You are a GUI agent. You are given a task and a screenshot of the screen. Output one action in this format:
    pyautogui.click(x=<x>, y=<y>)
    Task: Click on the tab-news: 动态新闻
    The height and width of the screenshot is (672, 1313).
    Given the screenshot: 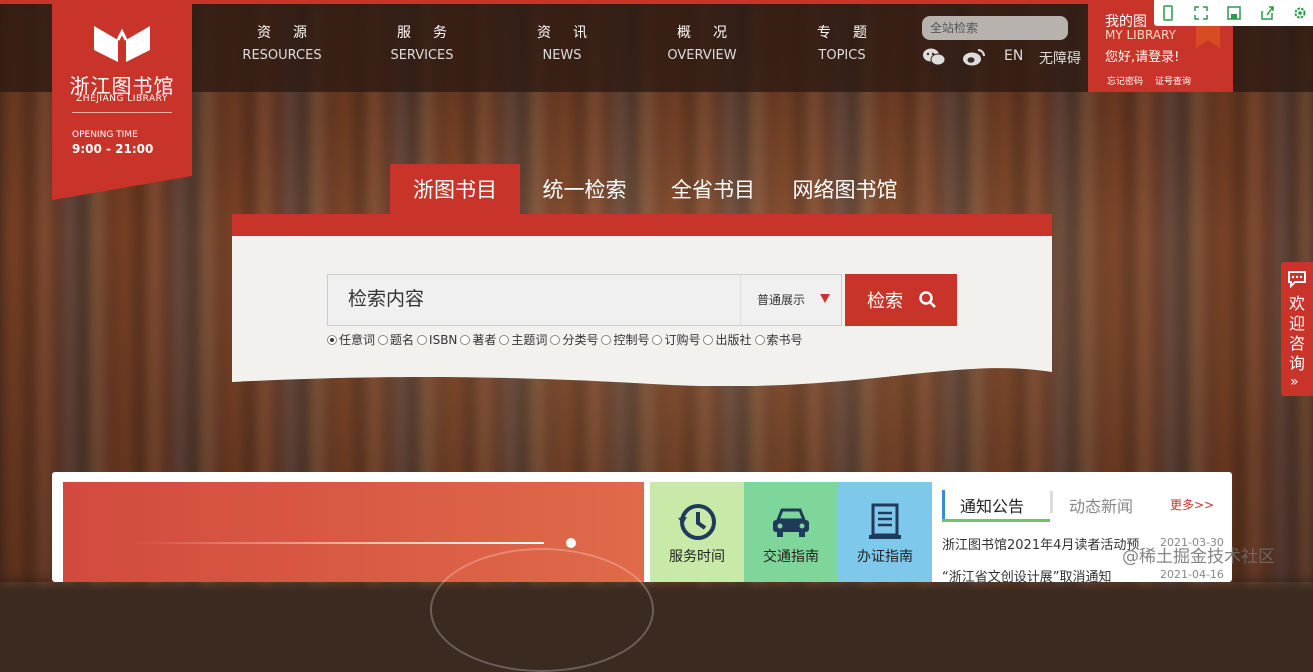 What is the action you would take?
    pyautogui.click(x=1101, y=505)
    